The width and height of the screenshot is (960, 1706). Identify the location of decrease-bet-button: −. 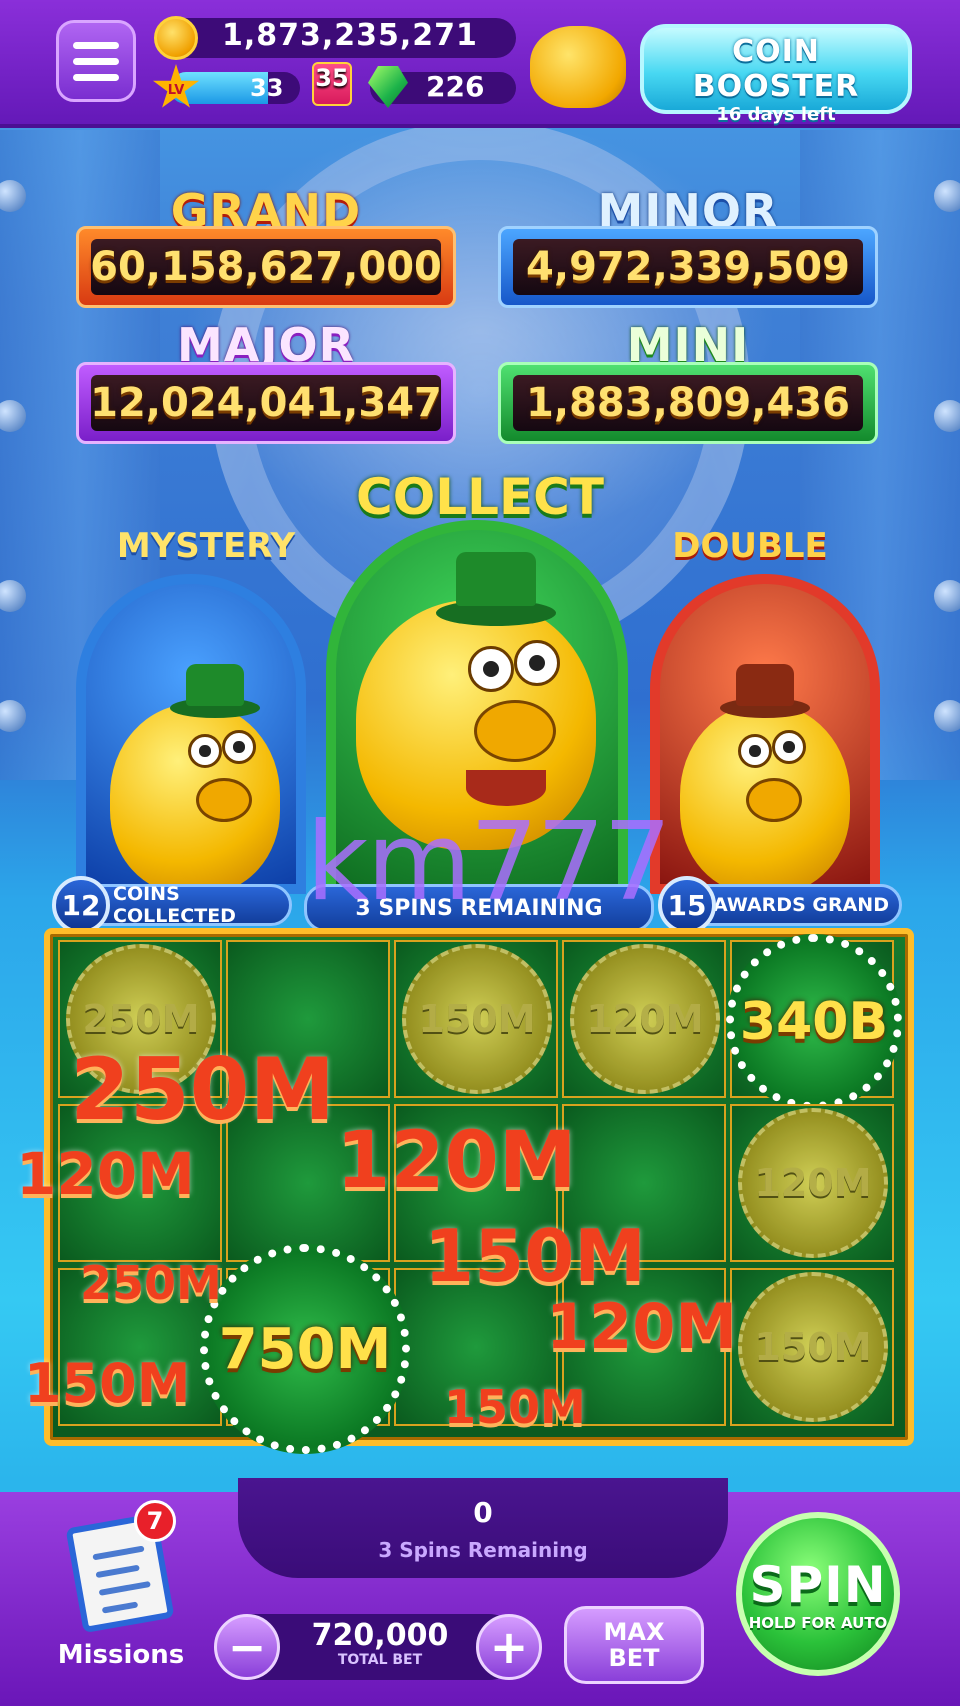
(247, 1647).